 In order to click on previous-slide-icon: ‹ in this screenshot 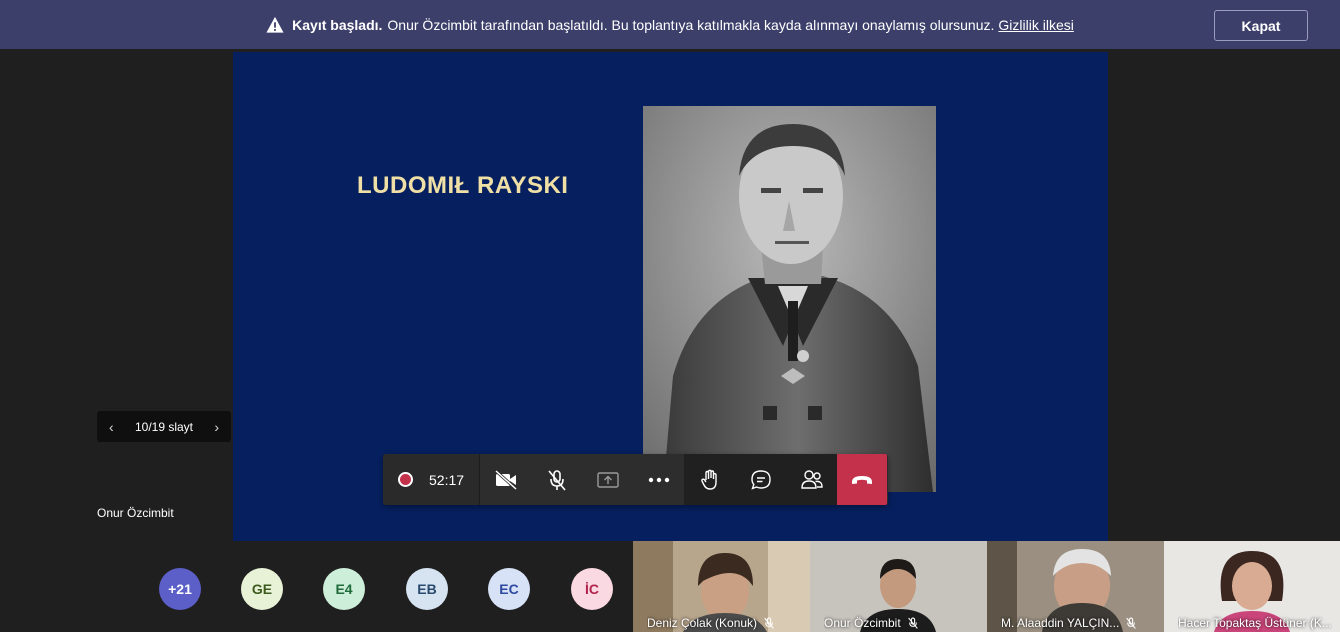, I will do `click(111, 427)`.